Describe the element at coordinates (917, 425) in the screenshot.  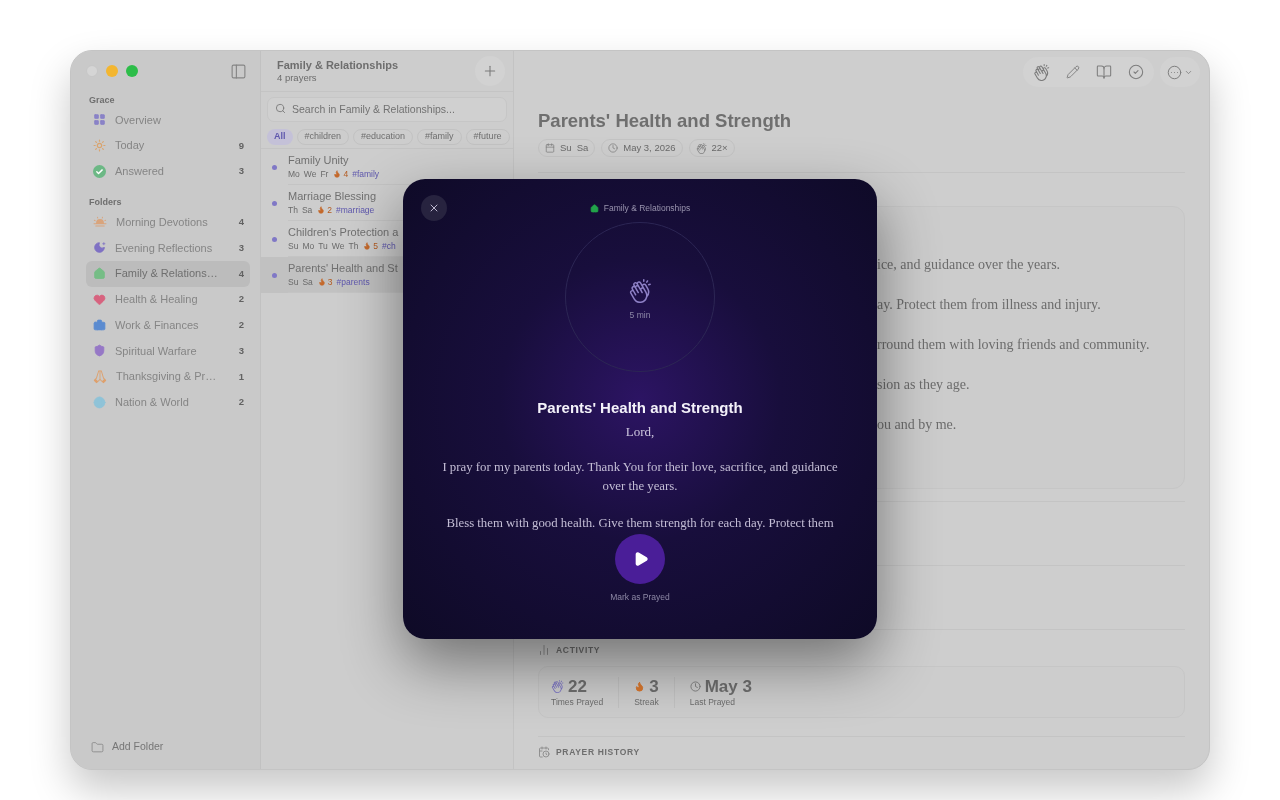
I see `prayer-text-line: ou and by me.` at that location.